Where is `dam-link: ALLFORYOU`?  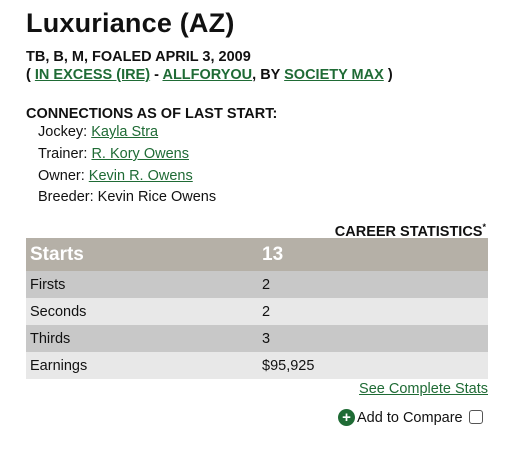
dam-link: ALLFORYOU is located at coordinates (207, 75).